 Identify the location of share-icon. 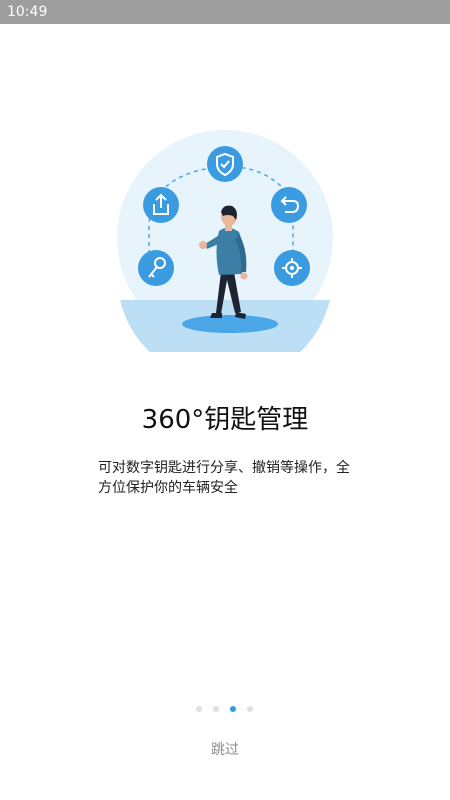
(161, 205).